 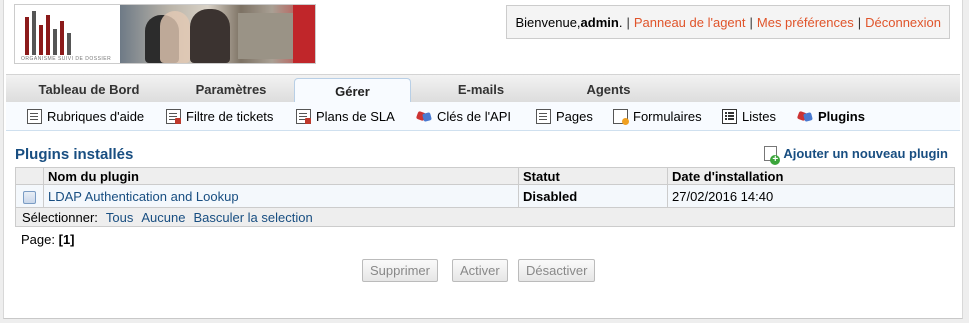 What do you see at coordinates (143, 196) in the screenshot?
I see `plugin-name-link: LDAP Authentication and Lookup` at bounding box center [143, 196].